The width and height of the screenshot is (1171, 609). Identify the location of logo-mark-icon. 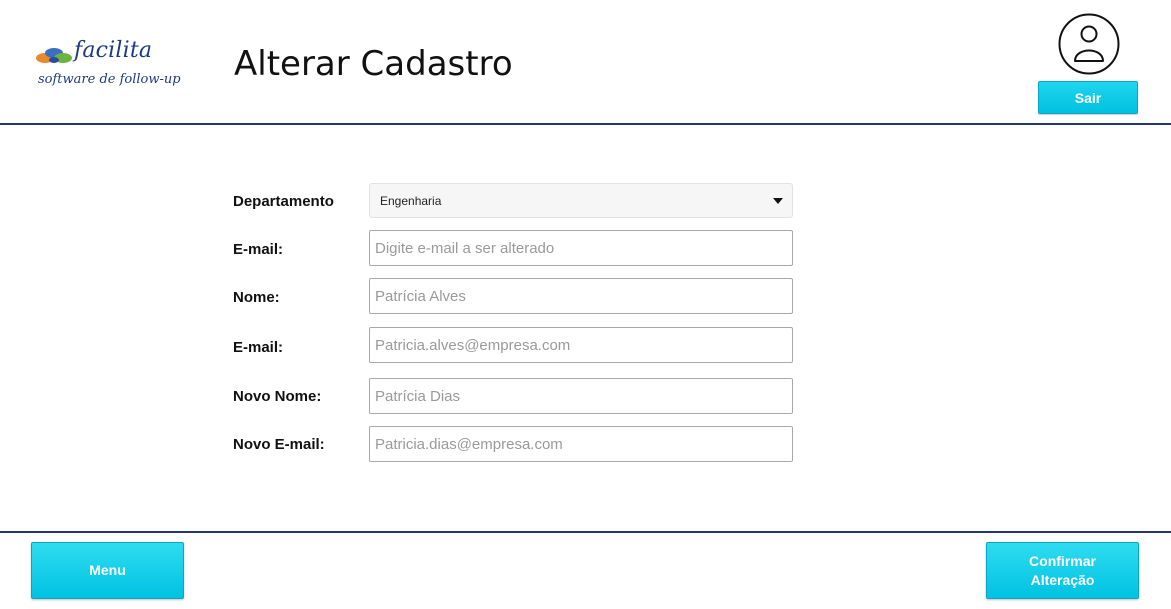
(54, 55).